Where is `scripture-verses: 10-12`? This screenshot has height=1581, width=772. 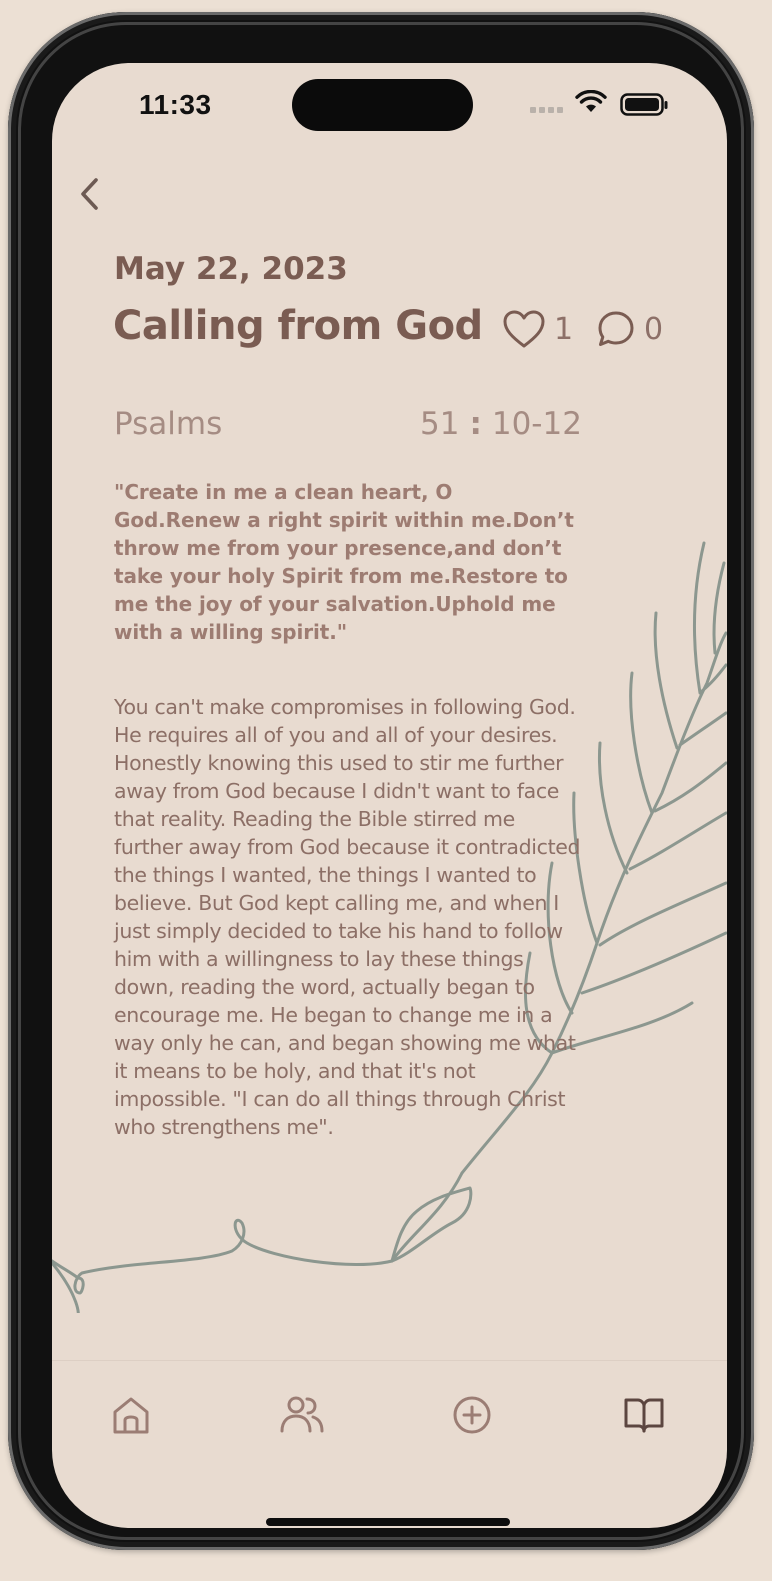
scripture-verses: 10-12 is located at coordinates (536, 424).